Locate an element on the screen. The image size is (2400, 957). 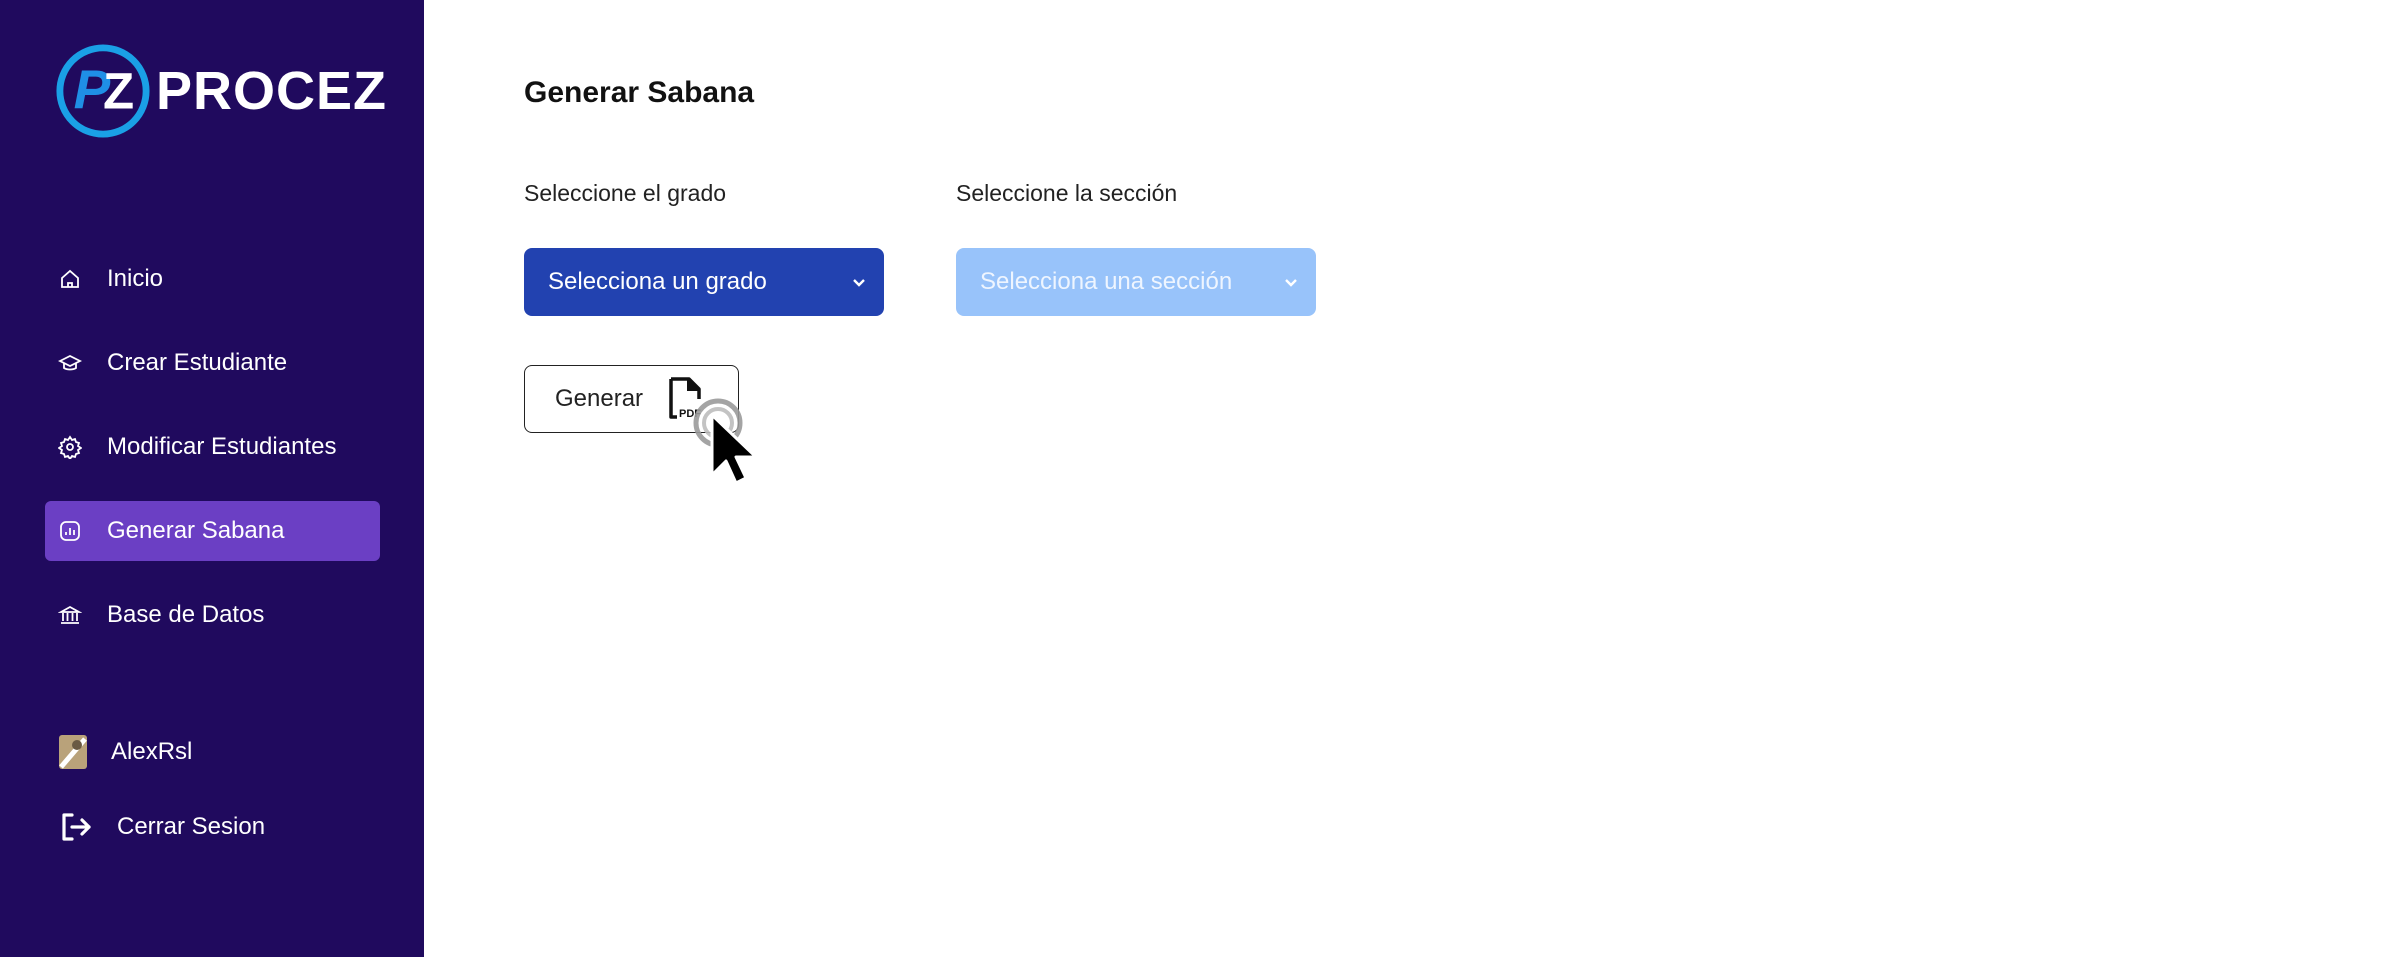
sidebar-item-modificar-estudiantes: Modificar Estudiantes is located at coordinates (212, 447).